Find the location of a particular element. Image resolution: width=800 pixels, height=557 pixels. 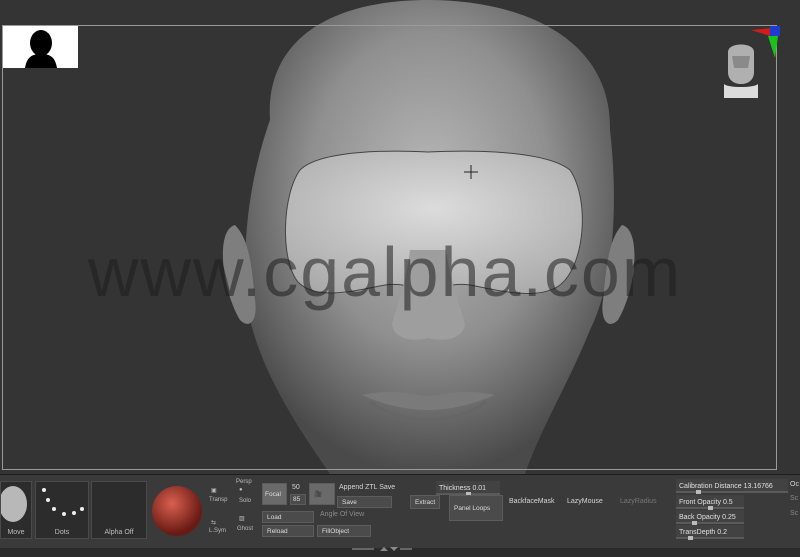

head-navigation-icon is located at coordinates (741, 68).